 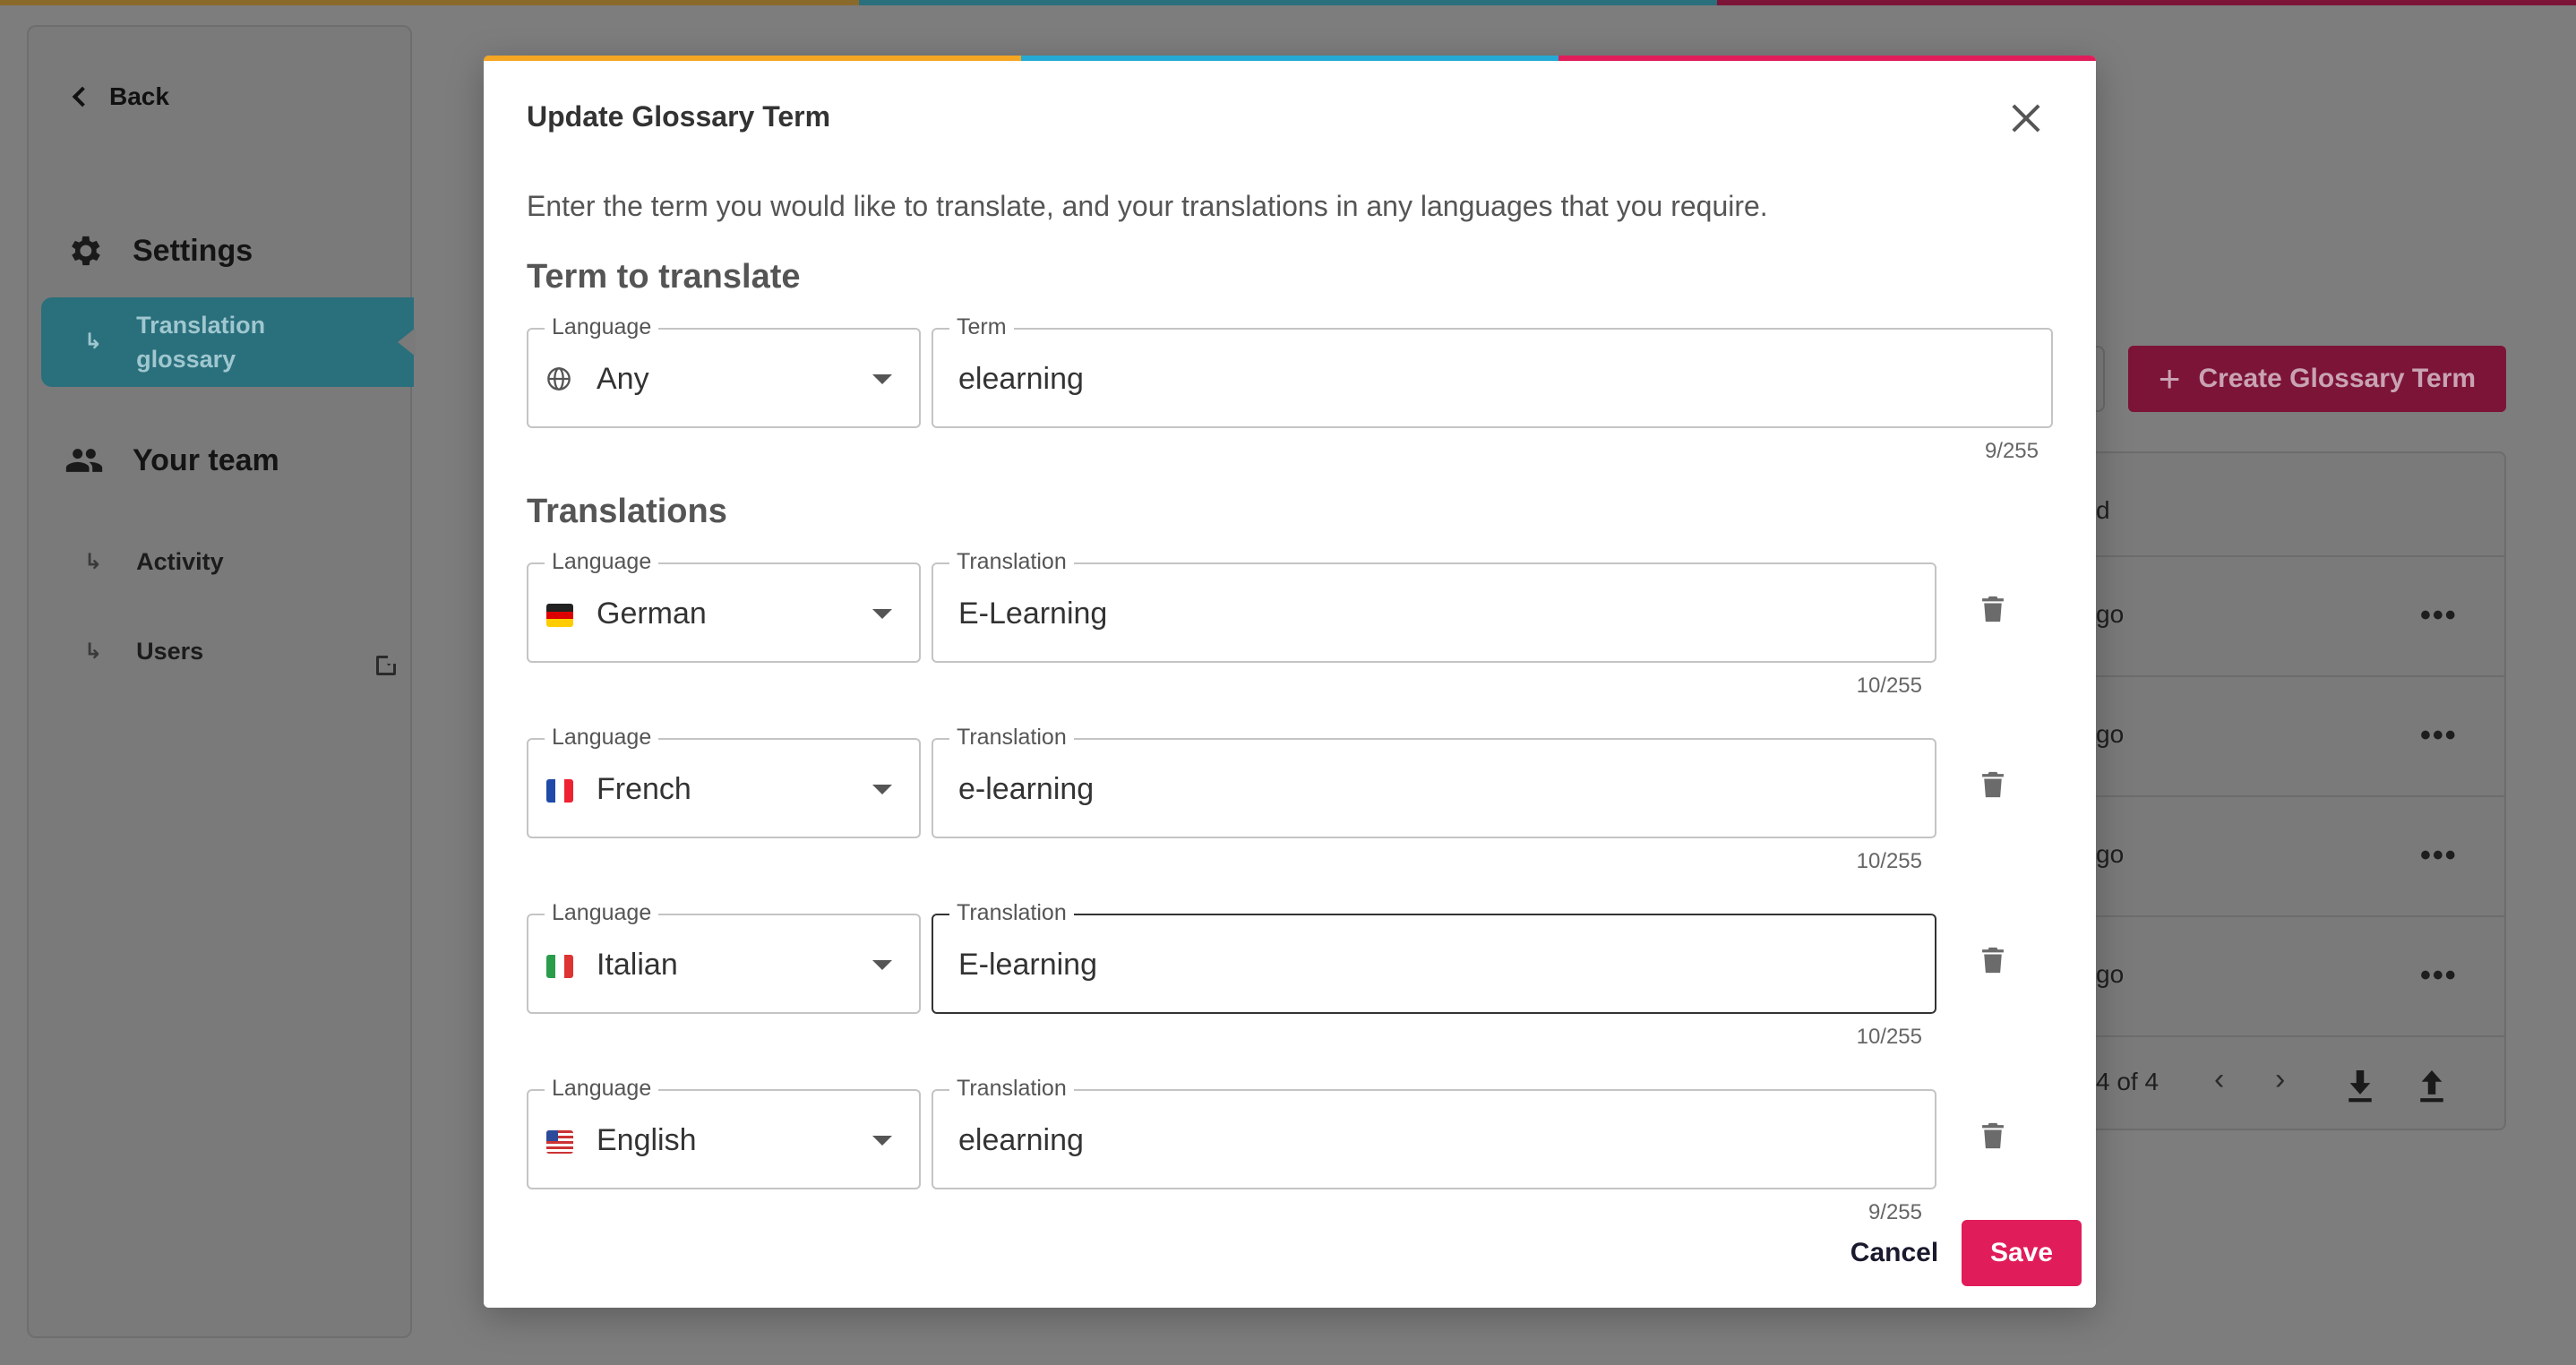 What do you see at coordinates (637, 965) in the screenshot?
I see `selected-language: Italian` at bounding box center [637, 965].